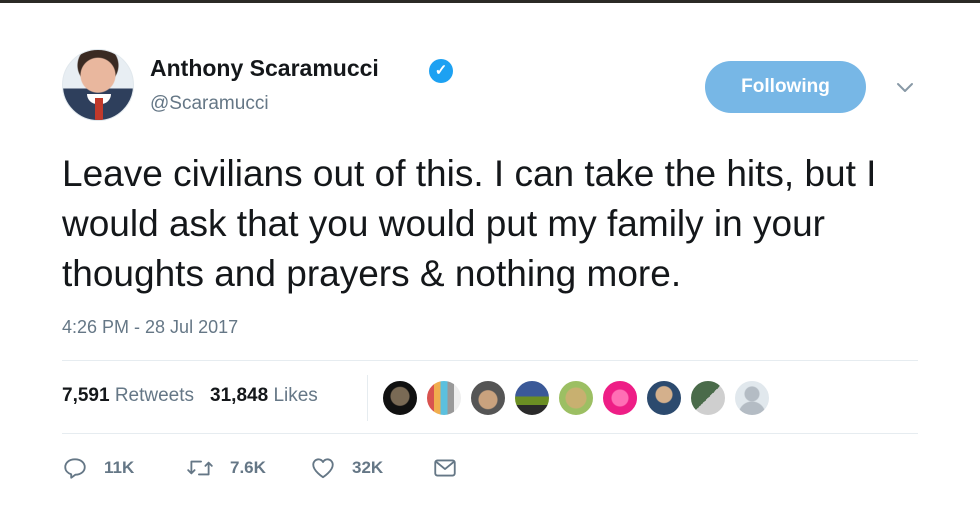 The width and height of the screenshot is (980, 527). Describe the element at coordinates (119, 467) in the screenshot. I see `reply-count: 11K` at that location.